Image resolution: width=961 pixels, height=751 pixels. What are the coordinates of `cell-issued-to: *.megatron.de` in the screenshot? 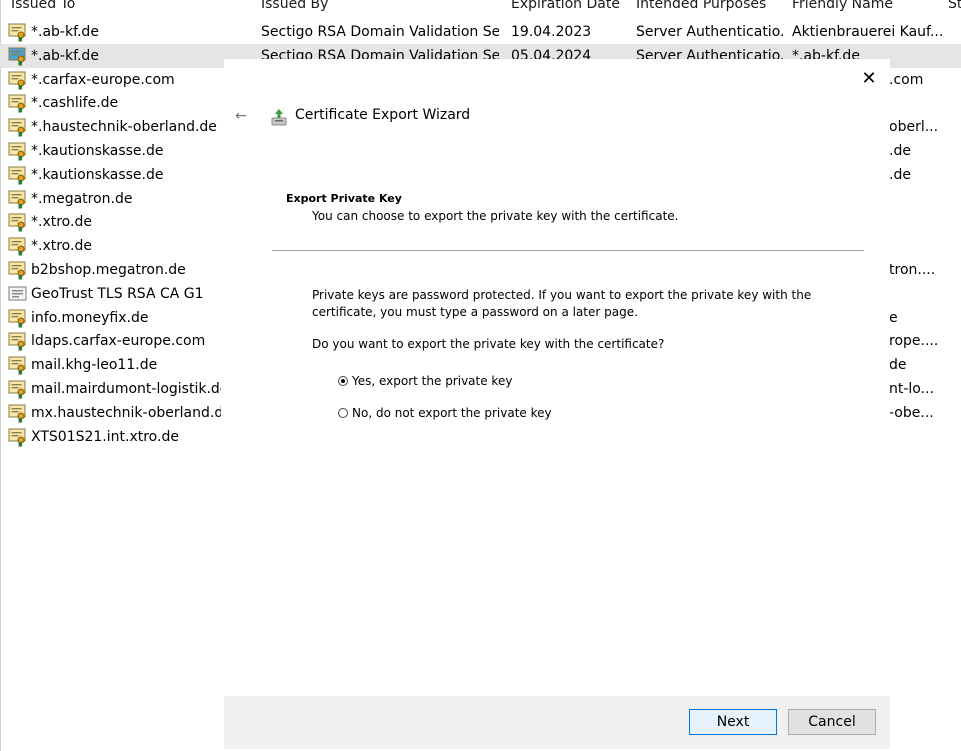 It's located at (82, 198).